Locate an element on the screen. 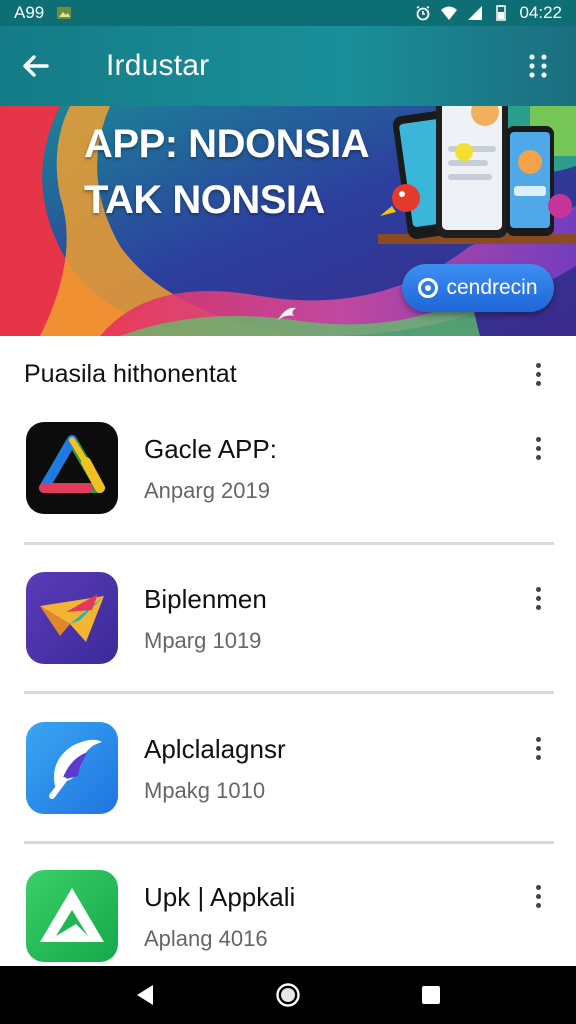 The image size is (576, 1024). section-header: Puasila hithonentat is located at coordinates (288, 374).